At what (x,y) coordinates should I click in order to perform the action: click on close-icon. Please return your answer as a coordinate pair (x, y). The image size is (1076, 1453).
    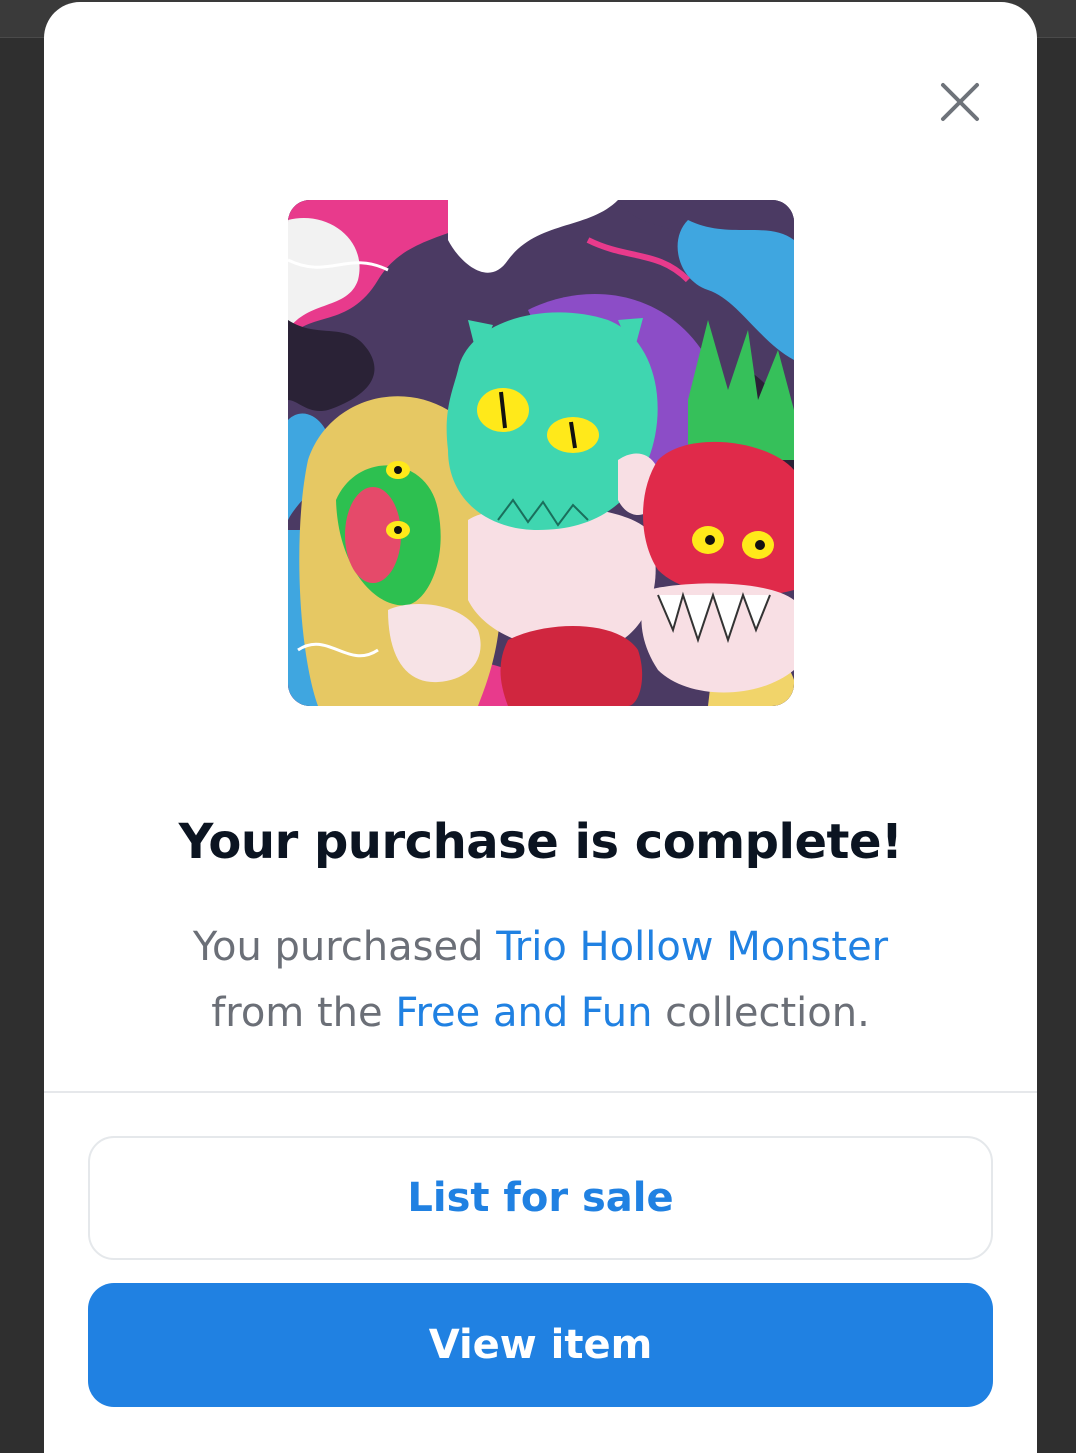
    Looking at the image, I should click on (960, 102).